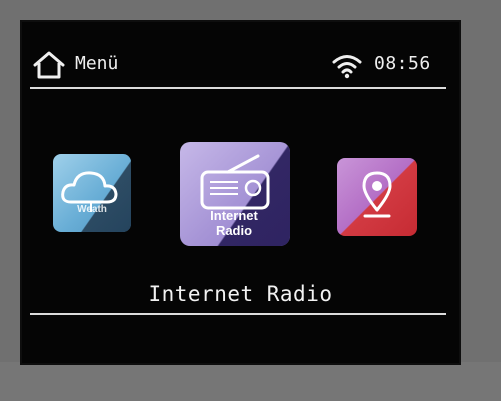  I want to click on clock: 08:56, so click(402, 63).